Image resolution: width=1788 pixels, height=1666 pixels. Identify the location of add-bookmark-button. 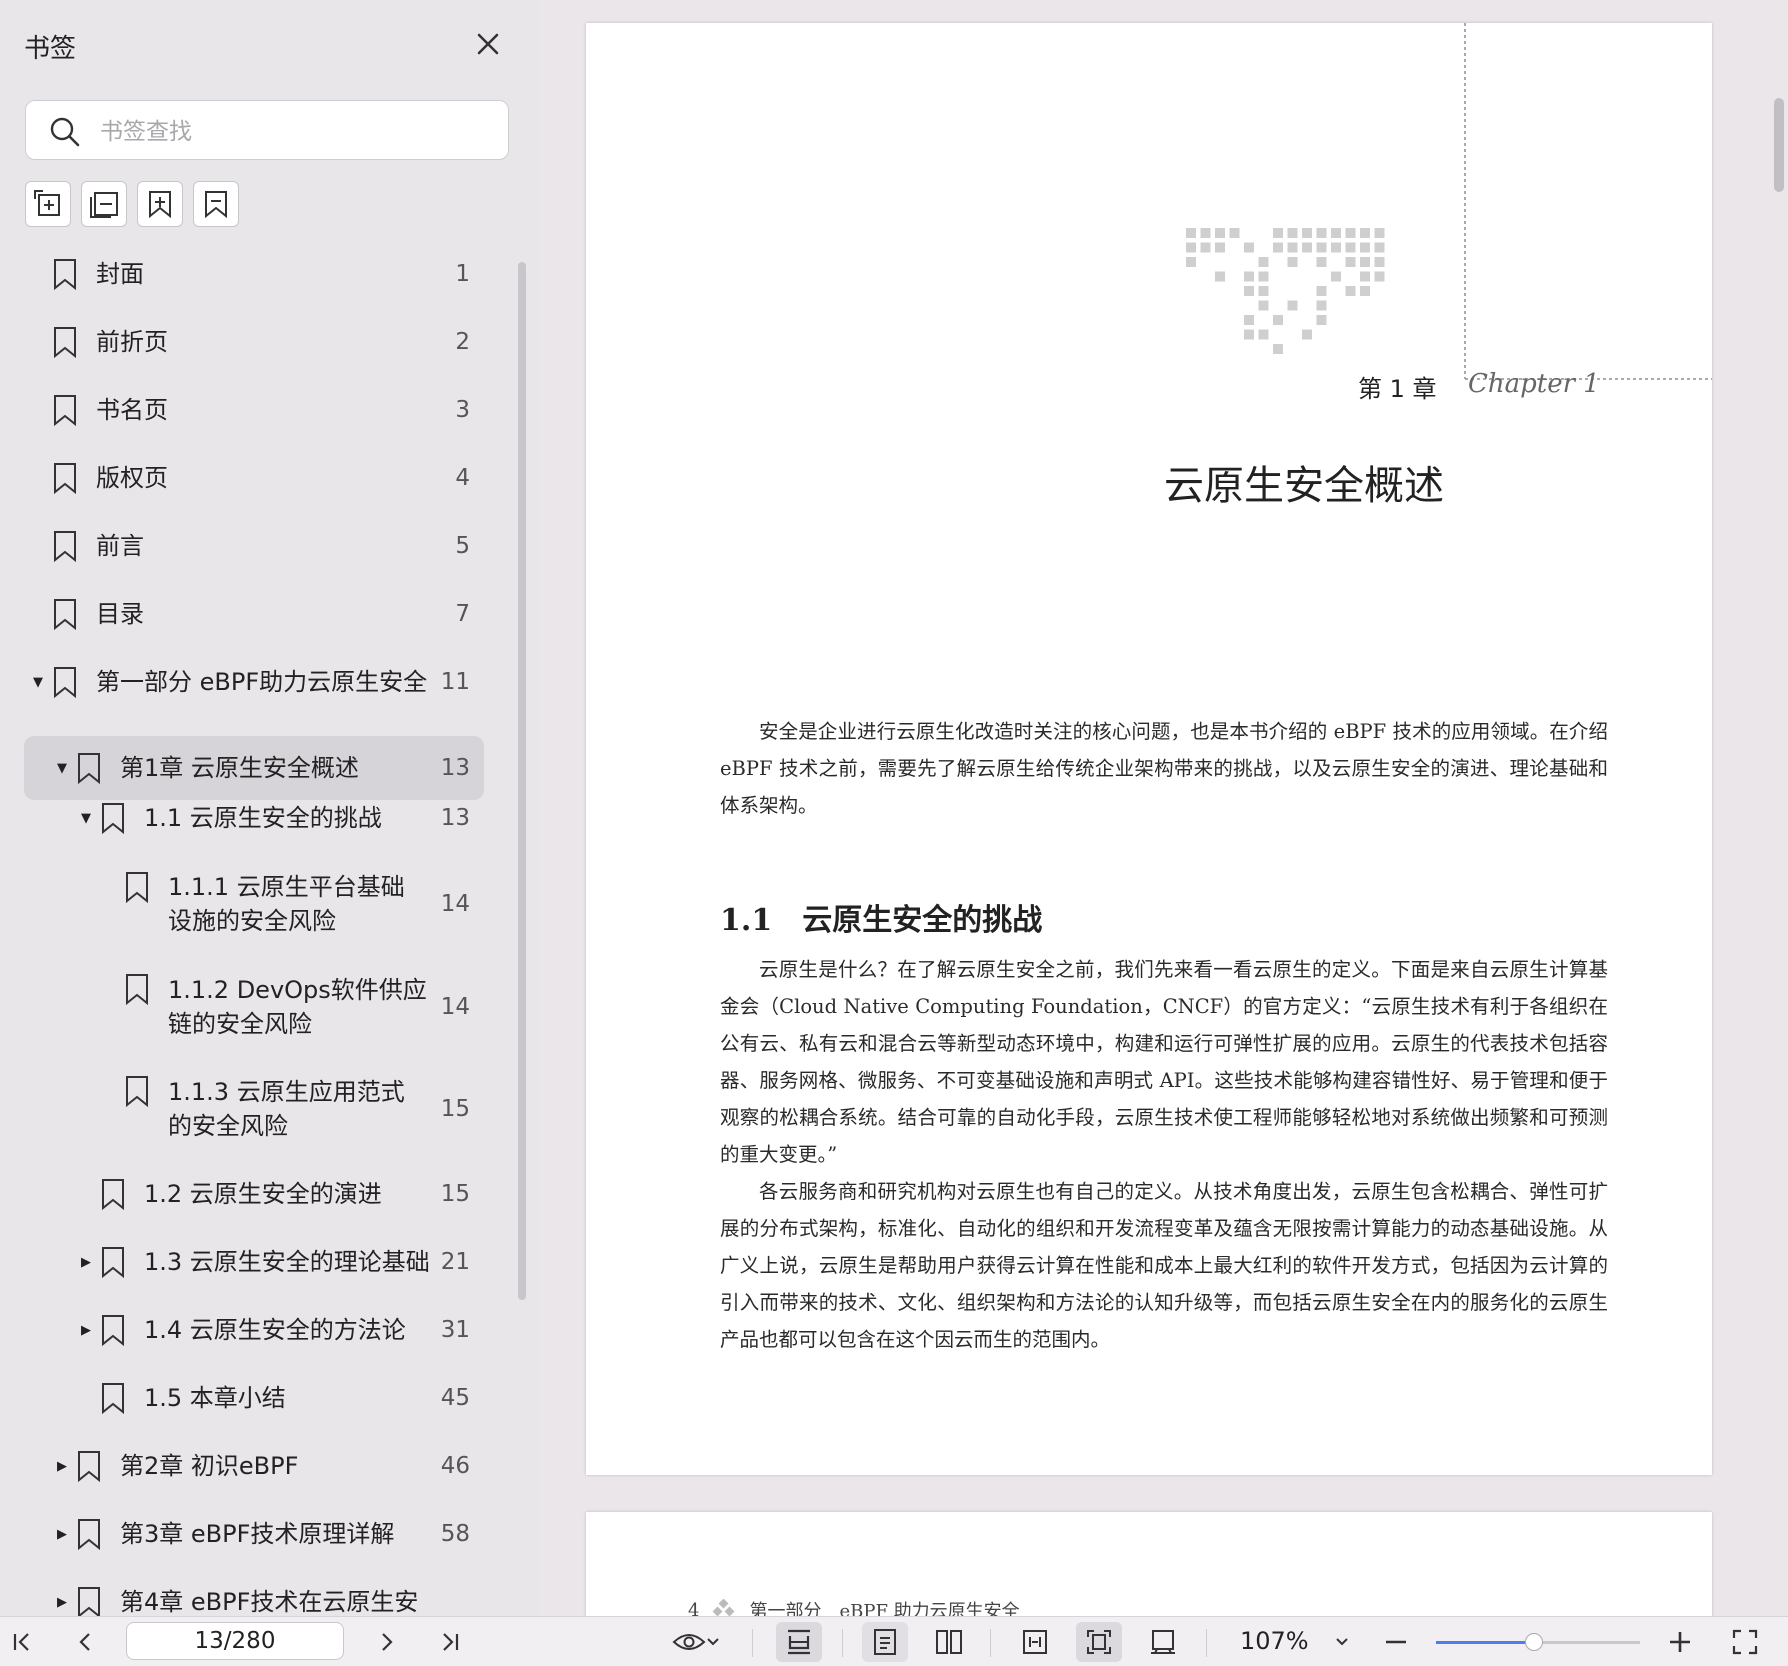
(160, 204).